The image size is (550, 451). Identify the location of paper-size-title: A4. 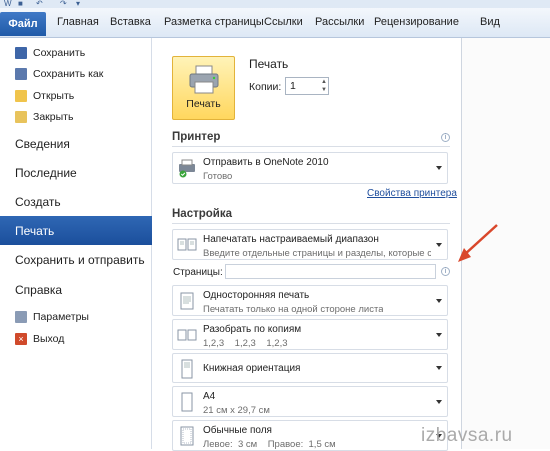
(209, 396).